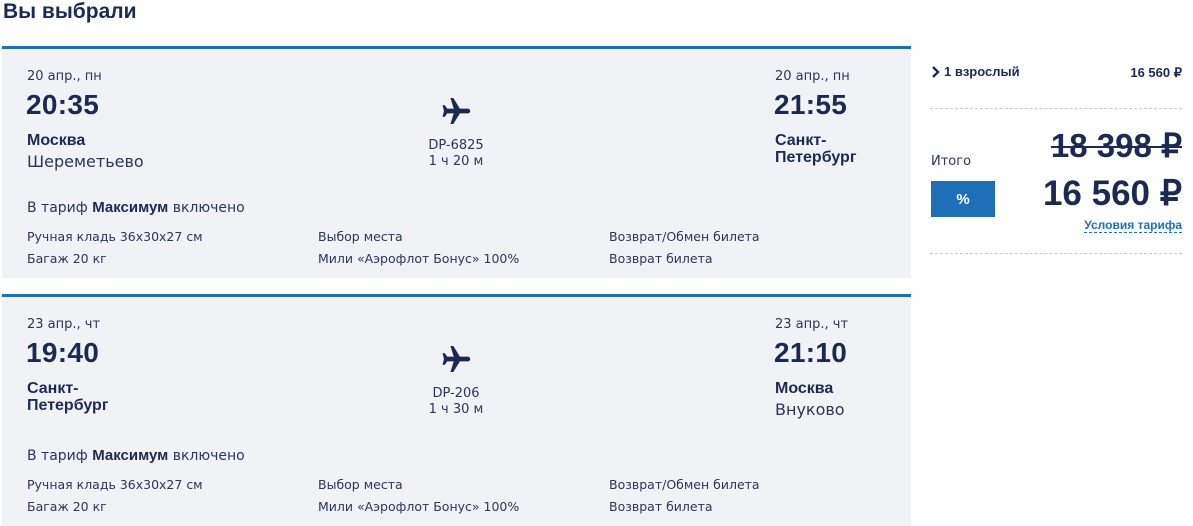 This screenshot has height=526, width=1193. I want to click on arrival-time: 21:55, so click(811, 104).